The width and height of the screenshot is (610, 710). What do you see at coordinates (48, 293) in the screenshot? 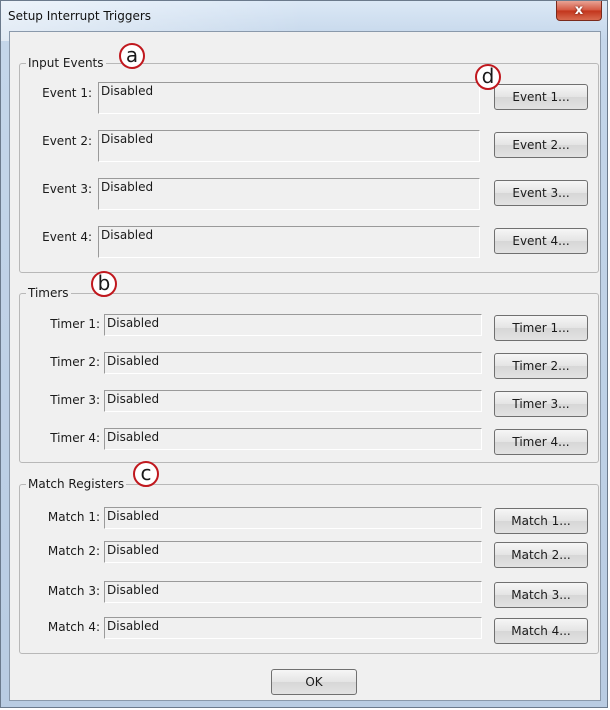
I see `timers-legend: Timers` at bounding box center [48, 293].